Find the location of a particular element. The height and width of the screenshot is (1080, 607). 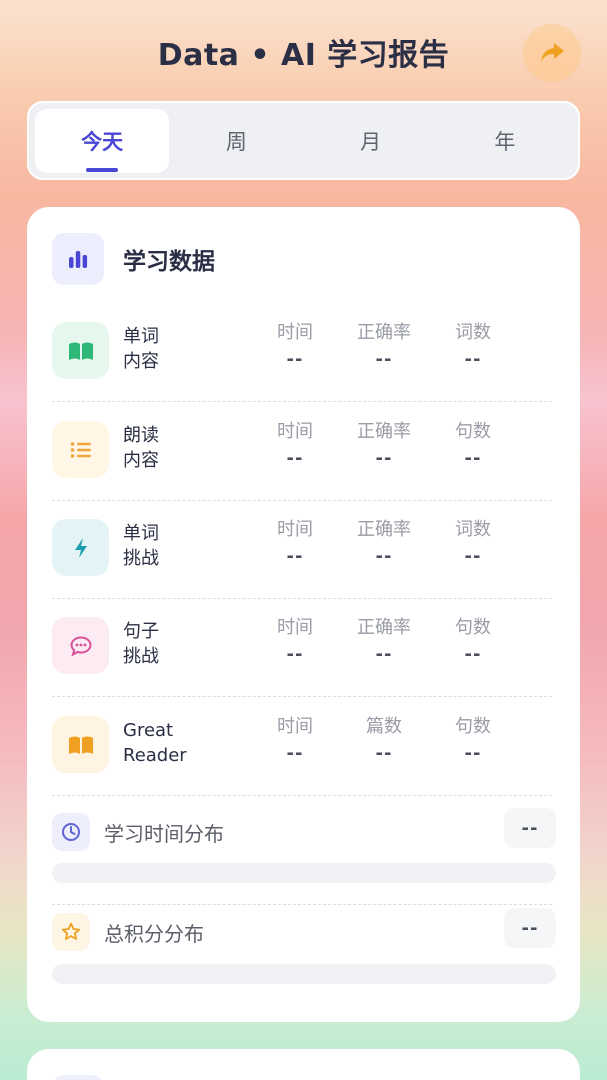

chat-bubble-icon is located at coordinates (80, 645).